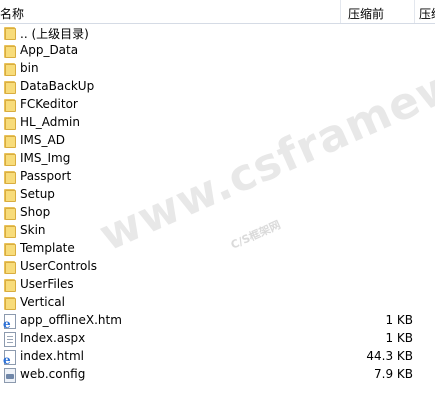 This screenshot has width=435, height=393. I want to click on folder-row: UserFiles, so click(217, 285).